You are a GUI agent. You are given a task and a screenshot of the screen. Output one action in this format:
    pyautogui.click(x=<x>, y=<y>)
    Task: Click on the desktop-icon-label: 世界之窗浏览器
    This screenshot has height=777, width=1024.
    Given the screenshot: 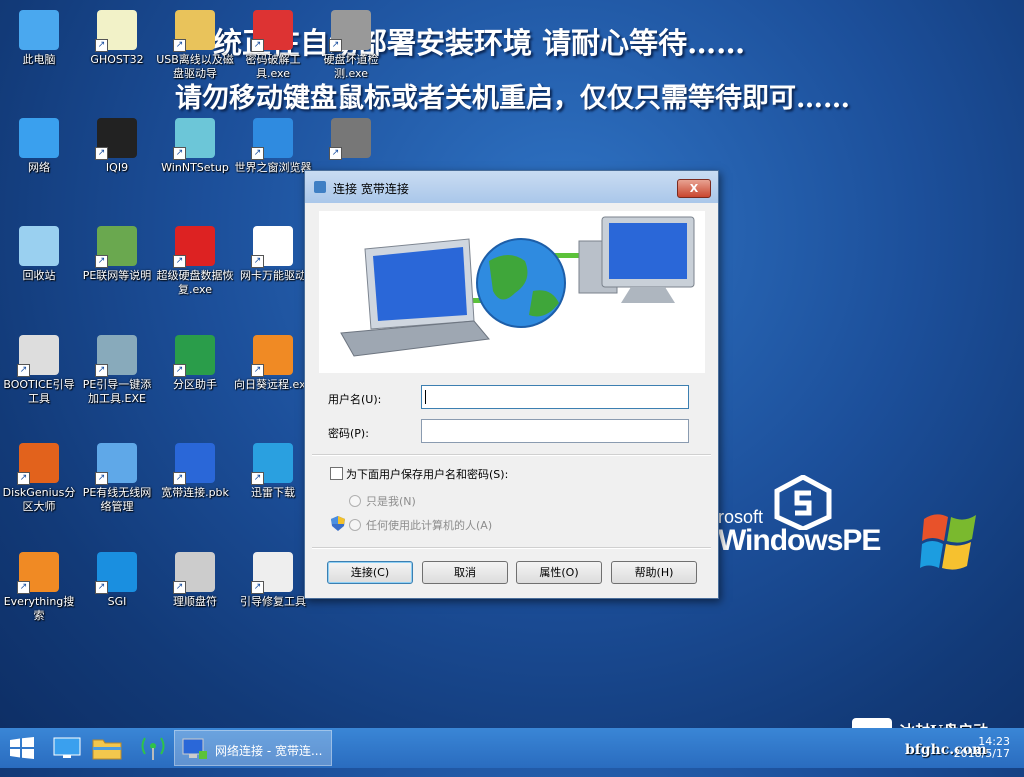 What is the action you would take?
    pyautogui.click(x=273, y=167)
    